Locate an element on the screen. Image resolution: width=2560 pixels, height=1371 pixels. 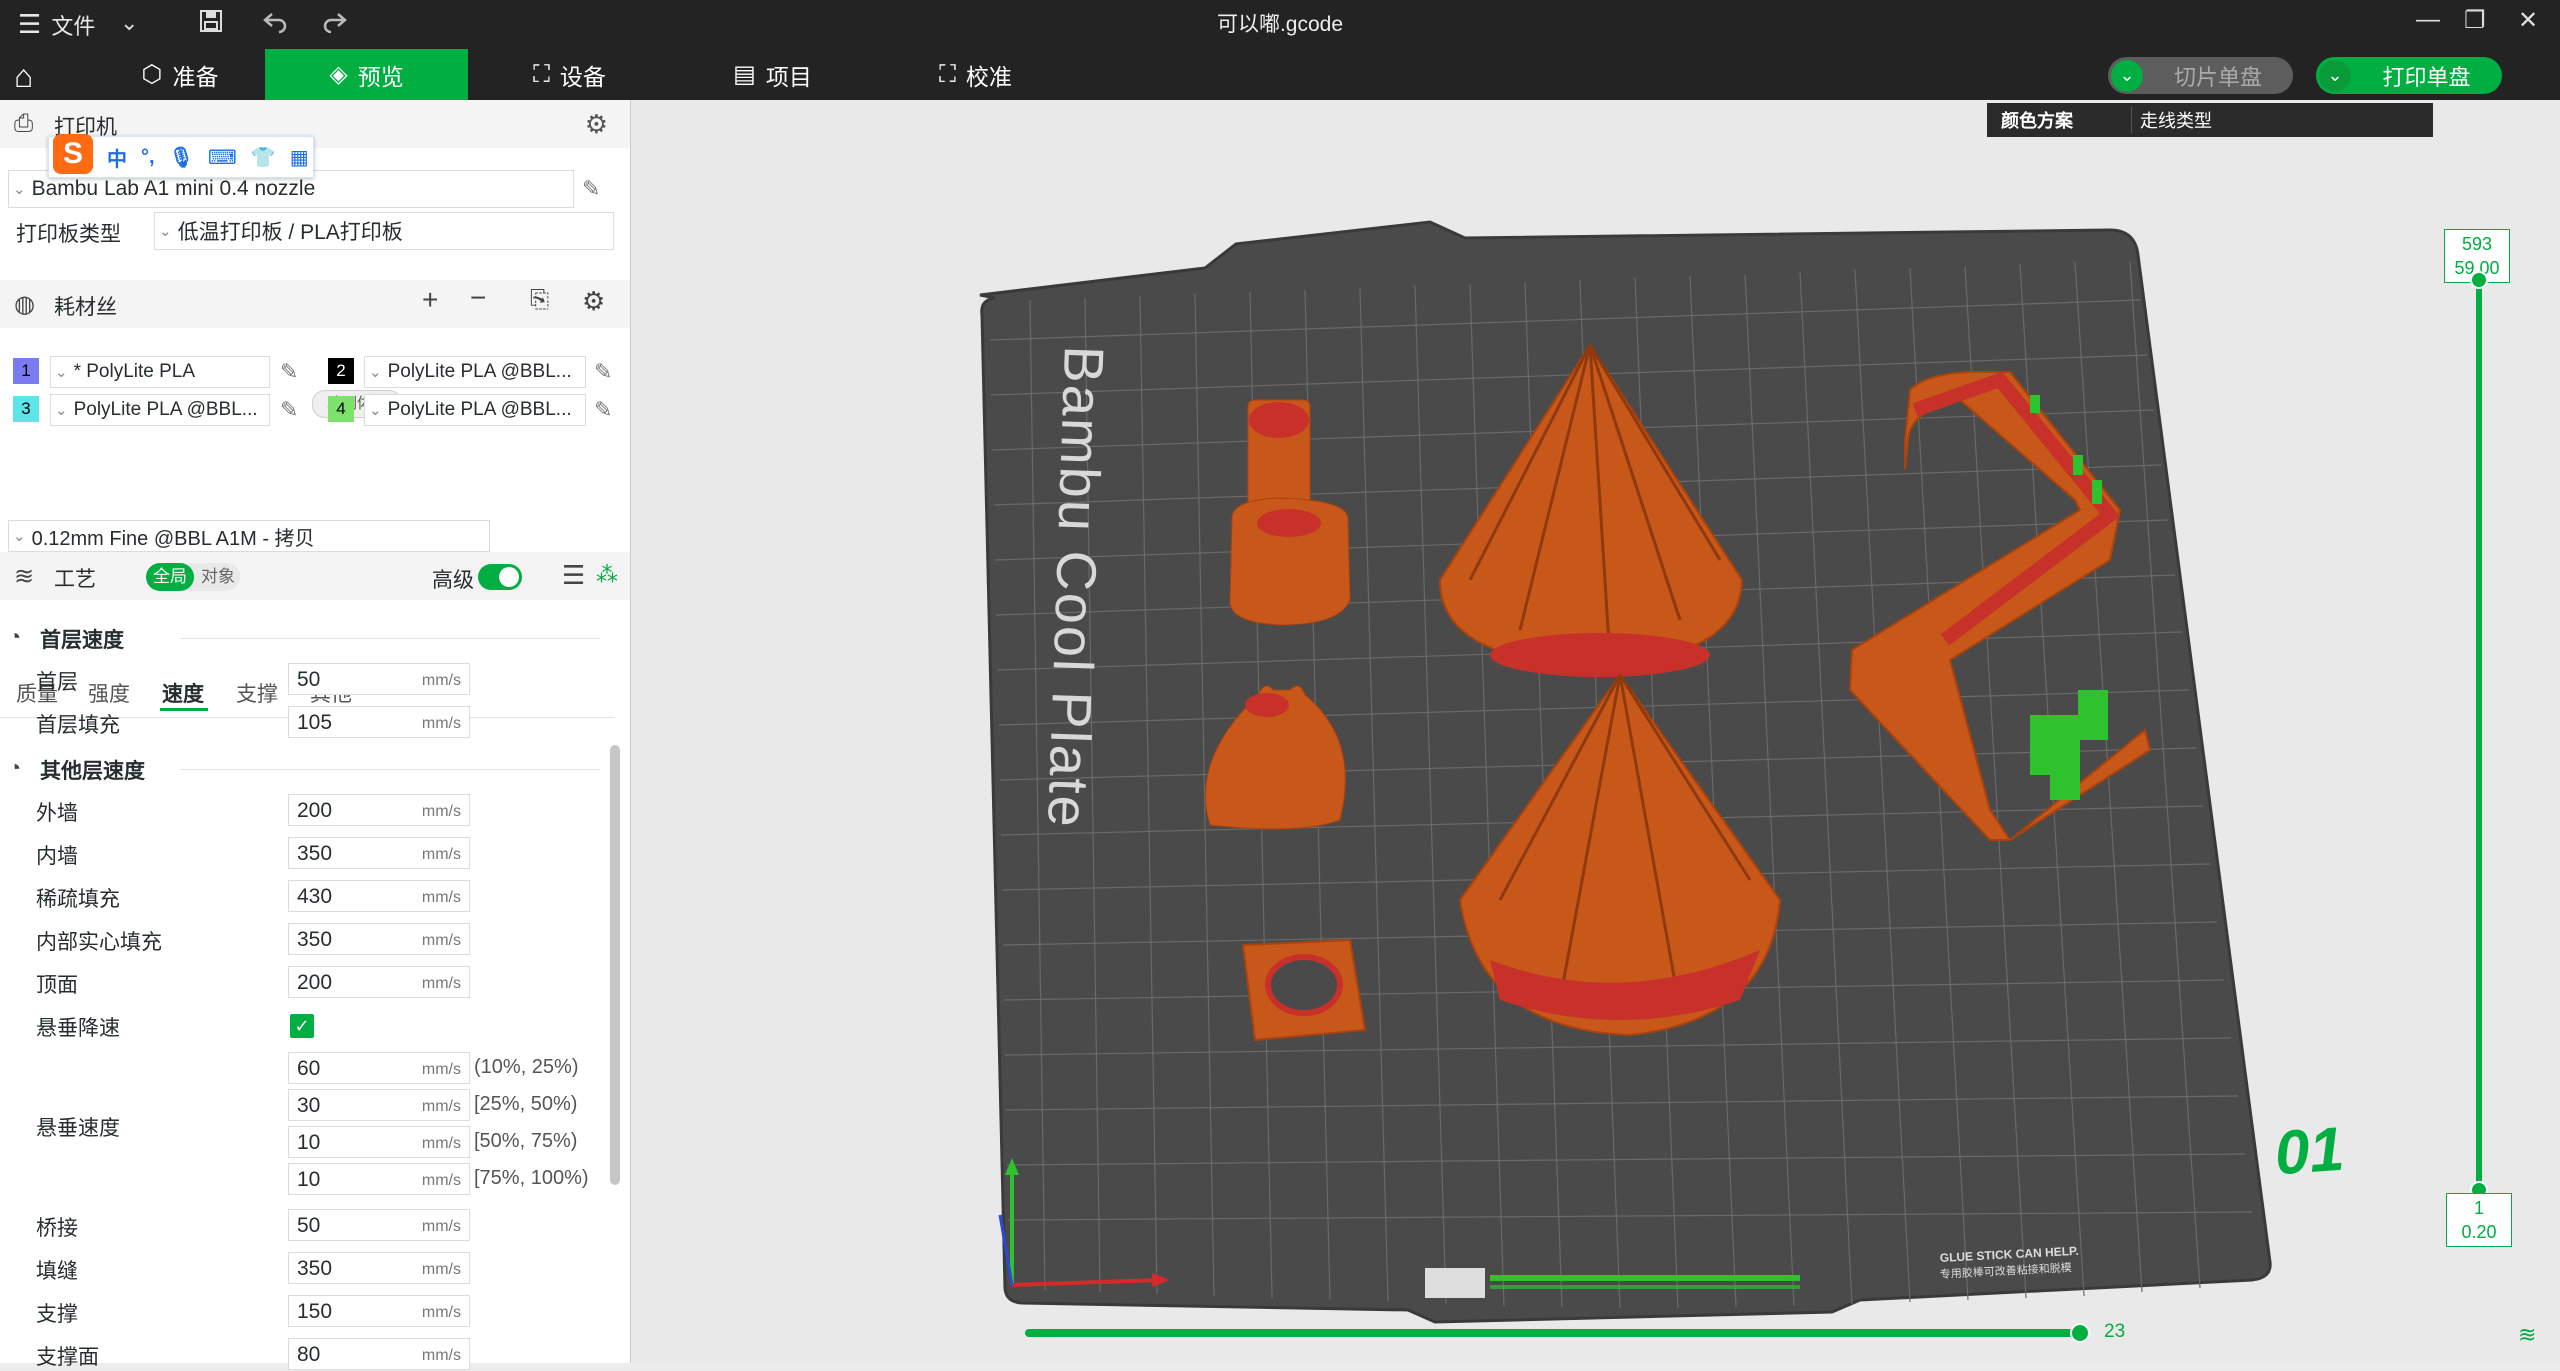
slice-plate-button: ⌄ 切片单盘 is located at coordinates (2200, 75).